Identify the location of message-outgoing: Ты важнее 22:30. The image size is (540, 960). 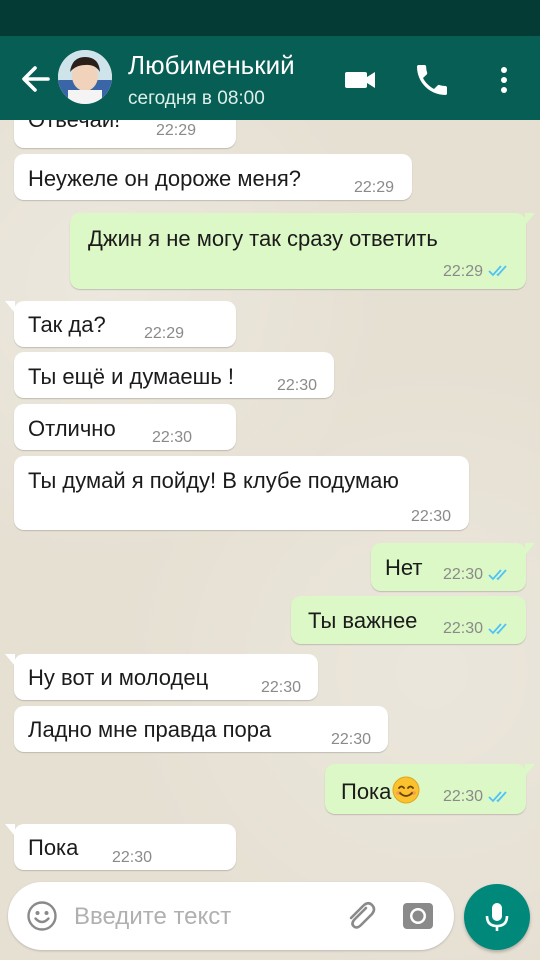
(408, 620).